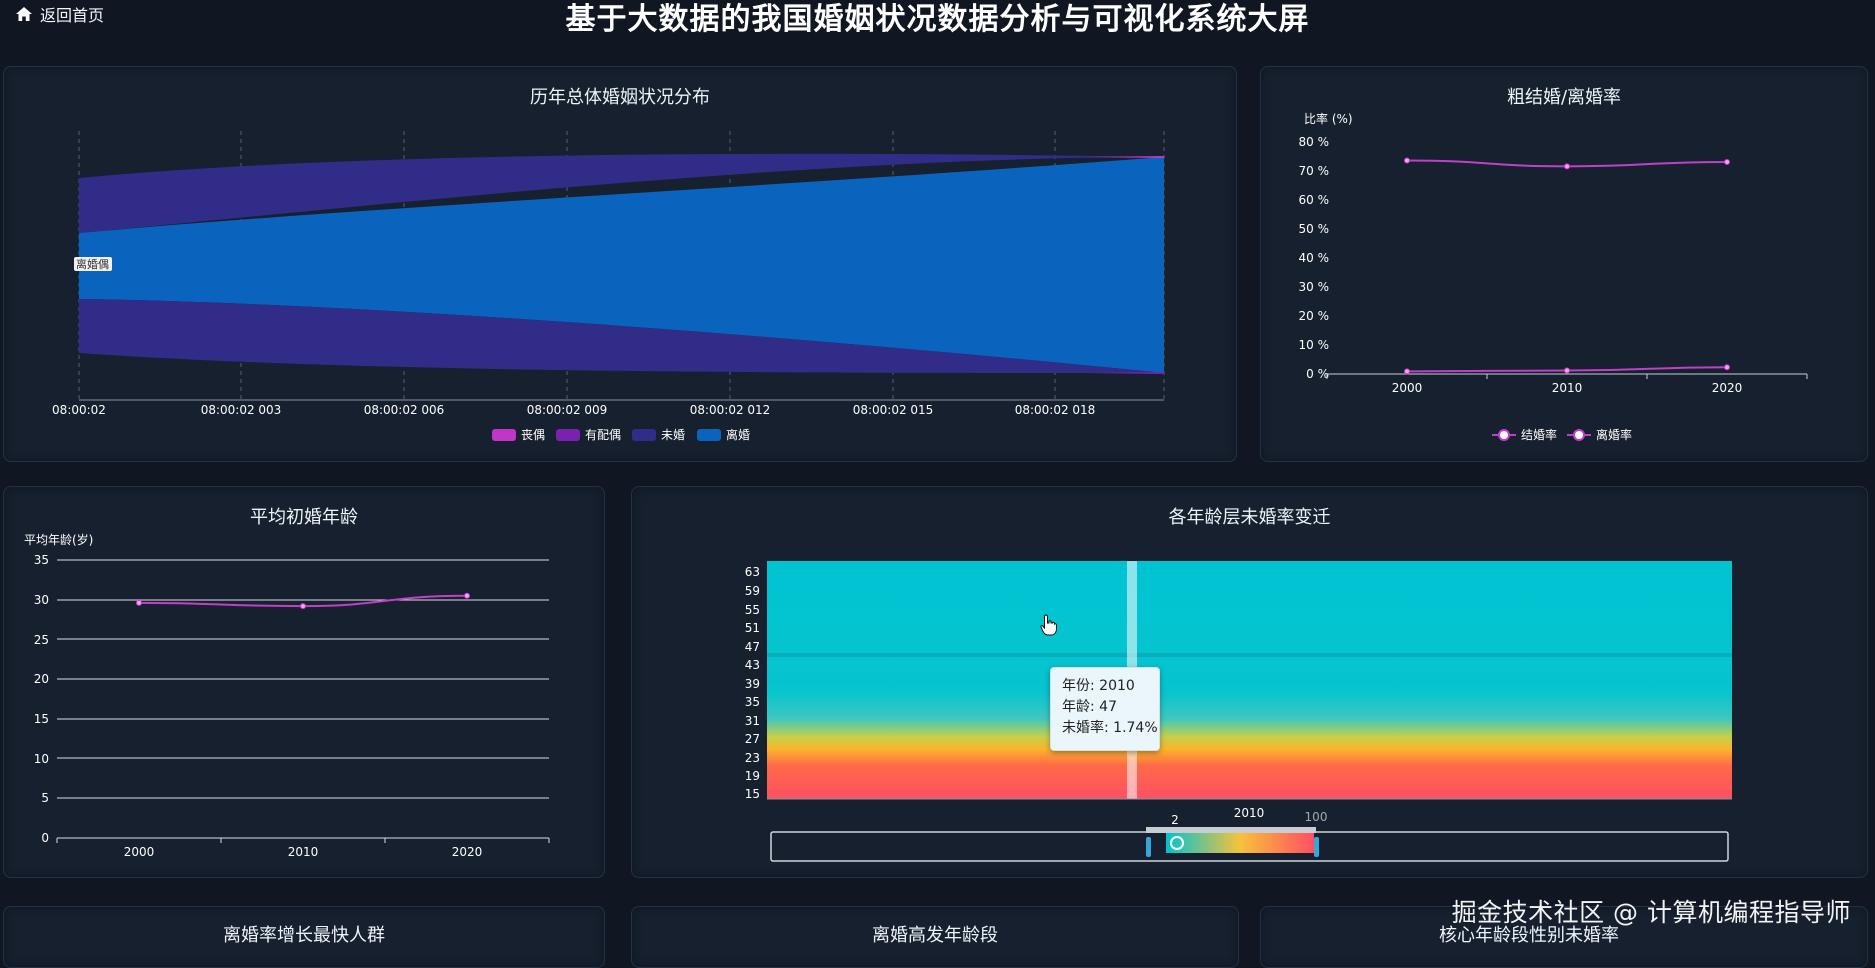  Describe the element at coordinates (730, 410) in the screenshot. I see `x-tick: 08:00:02 012` at that location.